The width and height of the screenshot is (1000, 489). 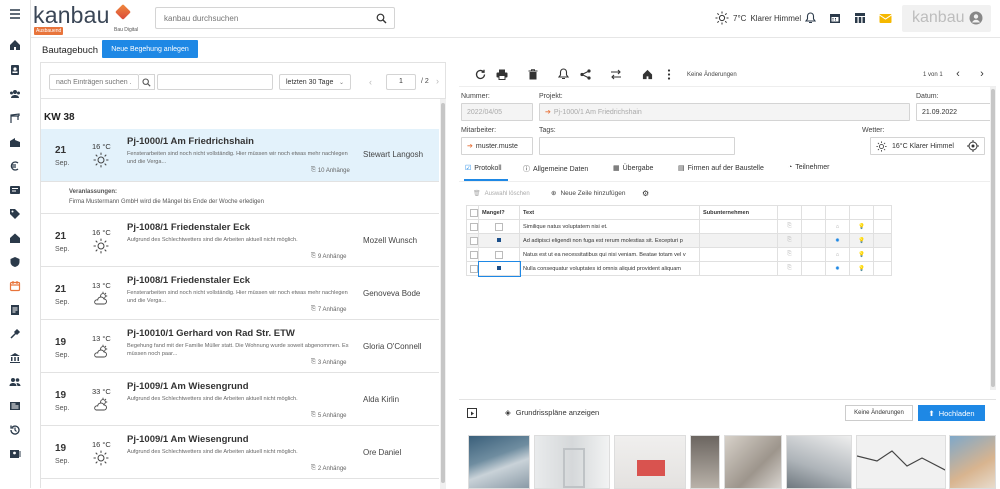 What do you see at coordinates (501, 194) in the screenshot?
I see `delete-selection-button: 🗑 Auswahl löschen` at bounding box center [501, 194].